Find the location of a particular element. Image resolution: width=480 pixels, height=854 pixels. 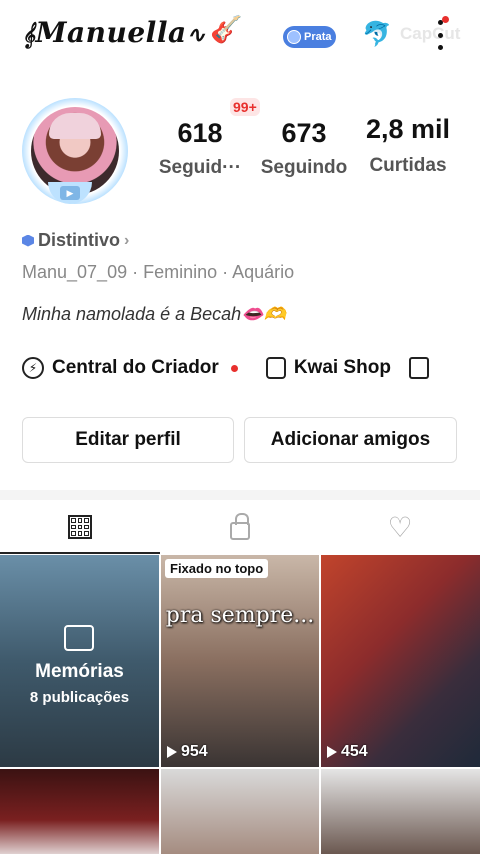

following-stat: 673 Seguindo is located at coordinates (304, 148).